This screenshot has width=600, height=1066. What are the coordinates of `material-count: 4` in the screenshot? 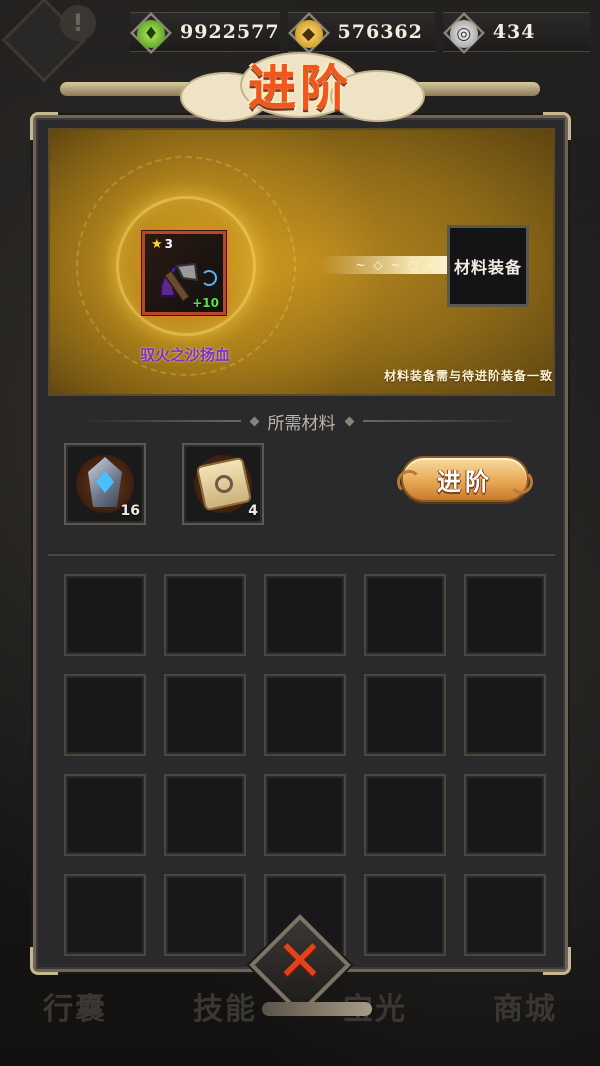 It's located at (253, 511).